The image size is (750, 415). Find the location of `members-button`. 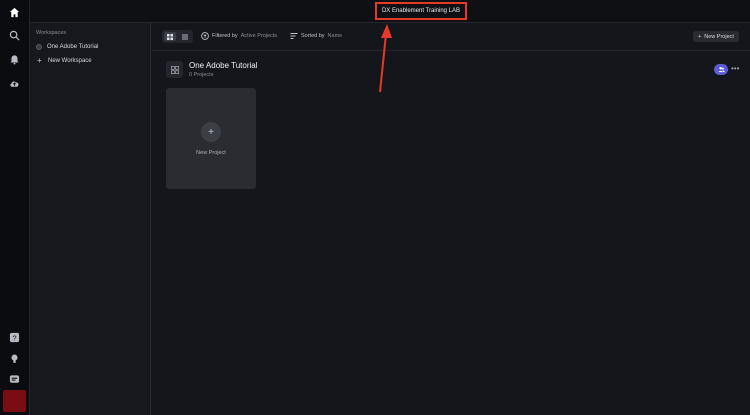

members-button is located at coordinates (721, 69).